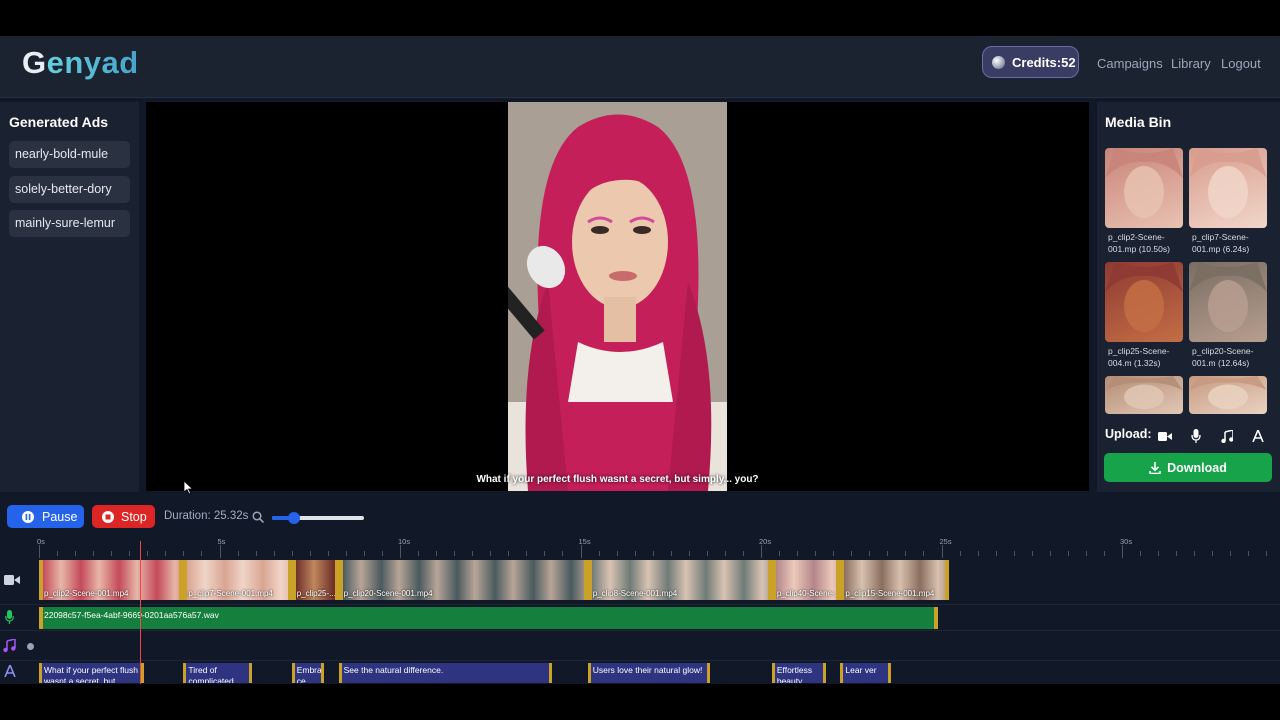 This screenshot has width=1280, height=720. What do you see at coordinates (131, 615) in the screenshot?
I see `audio-clip-label: 22098c57-f5ea-4abf-9669-0201aa576a57.wav` at bounding box center [131, 615].